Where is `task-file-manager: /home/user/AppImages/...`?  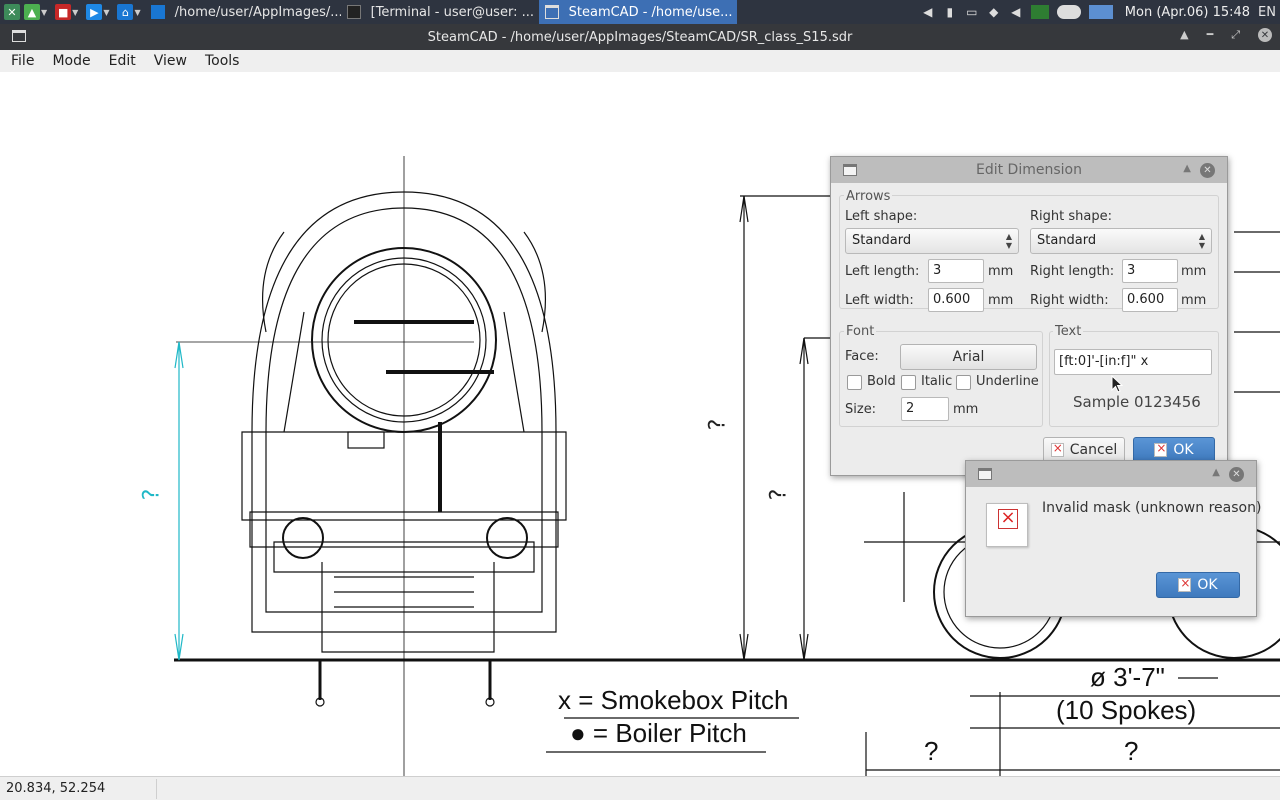 task-file-manager: /home/user/AppImages/... is located at coordinates (243, 12).